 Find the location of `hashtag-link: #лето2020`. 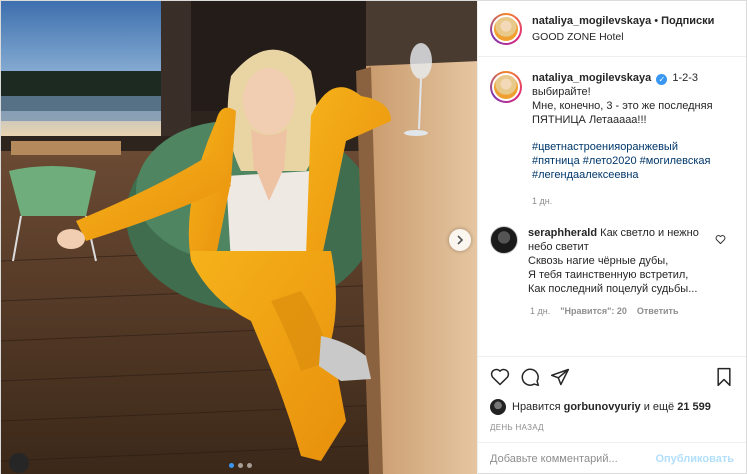

hashtag-link: #лето2020 is located at coordinates (610, 161).